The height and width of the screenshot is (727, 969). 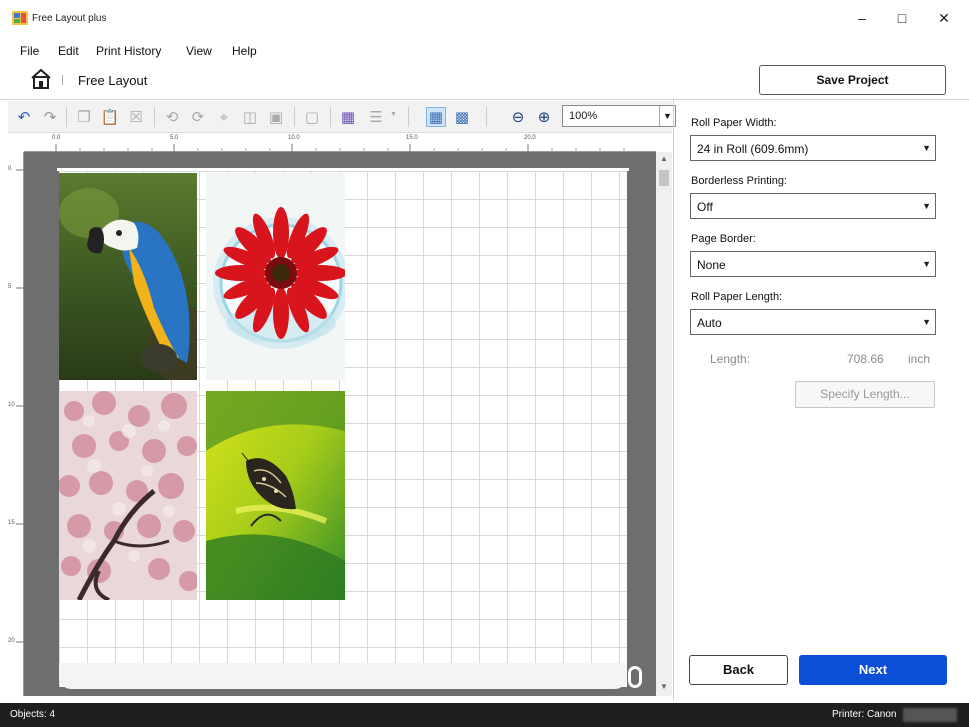 I want to click on panel-divider, so click(x=673, y=400).